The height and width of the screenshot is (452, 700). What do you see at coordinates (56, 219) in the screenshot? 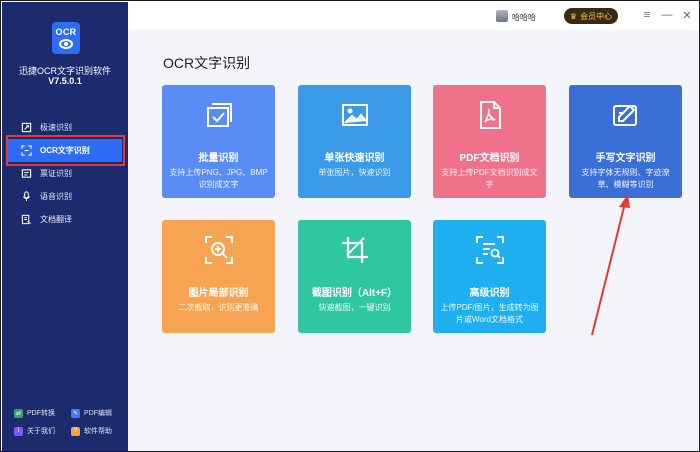
I see `sidebar-item-label: 文档翻译` at bounding box center [56, 219].